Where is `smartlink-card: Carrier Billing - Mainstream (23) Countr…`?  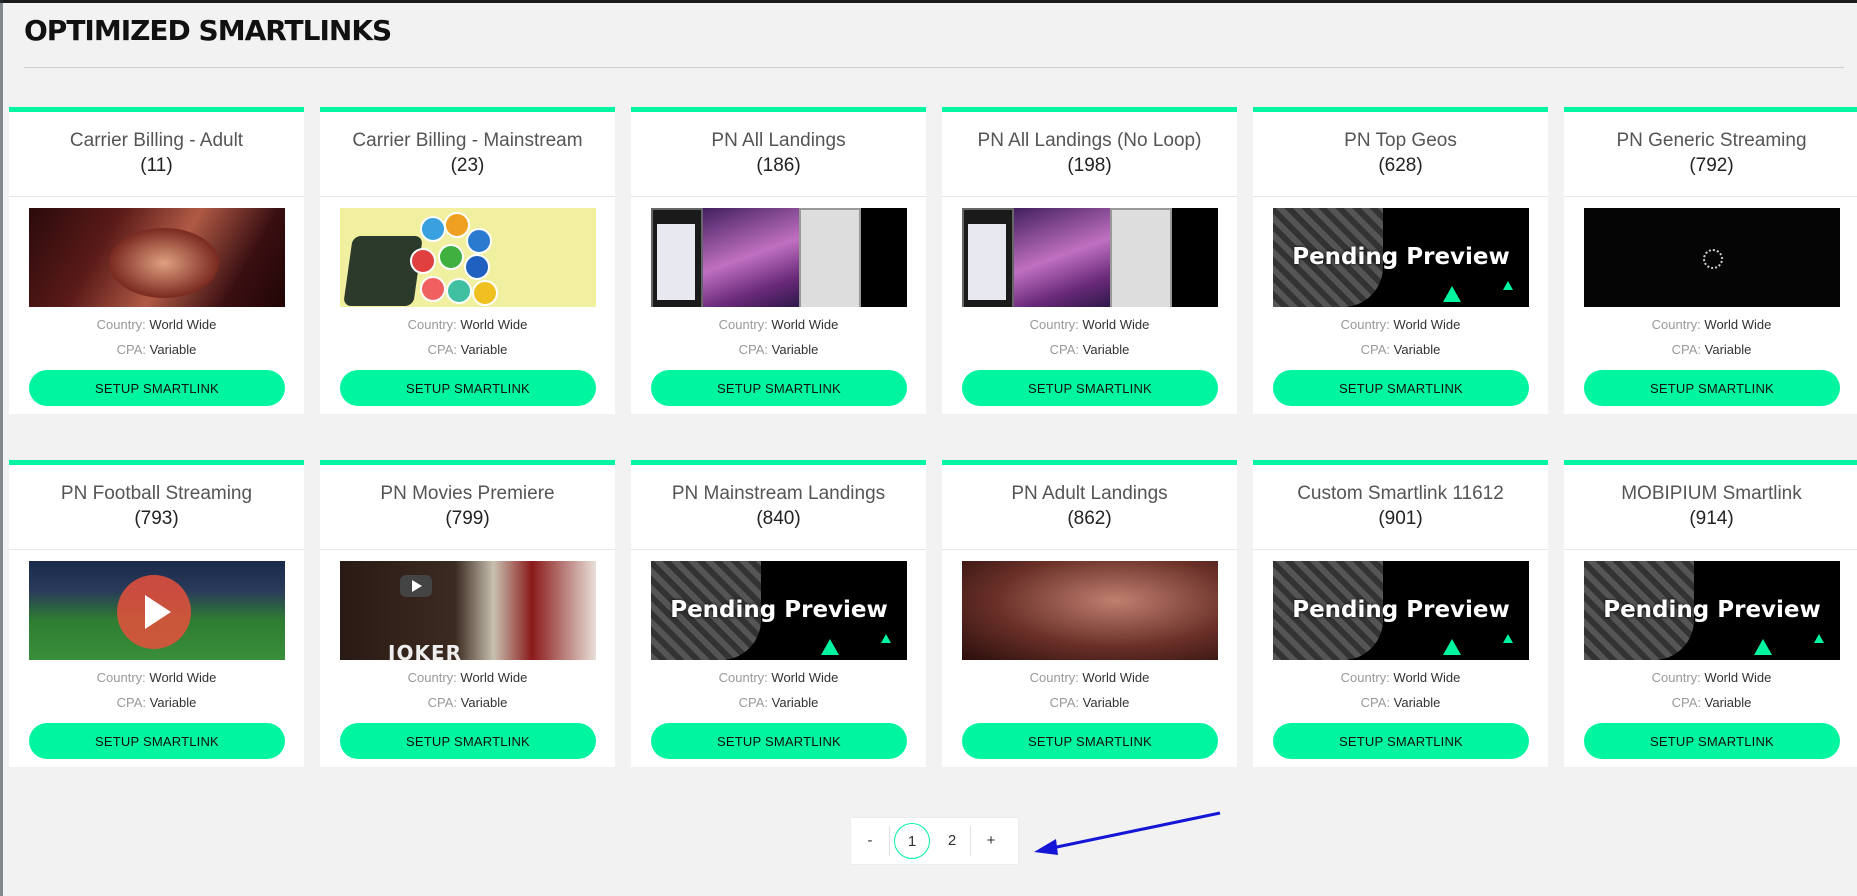 smartlink-card: Carrier Billing - Mainstream (23) Countr… is located at coordinates (467, 260).